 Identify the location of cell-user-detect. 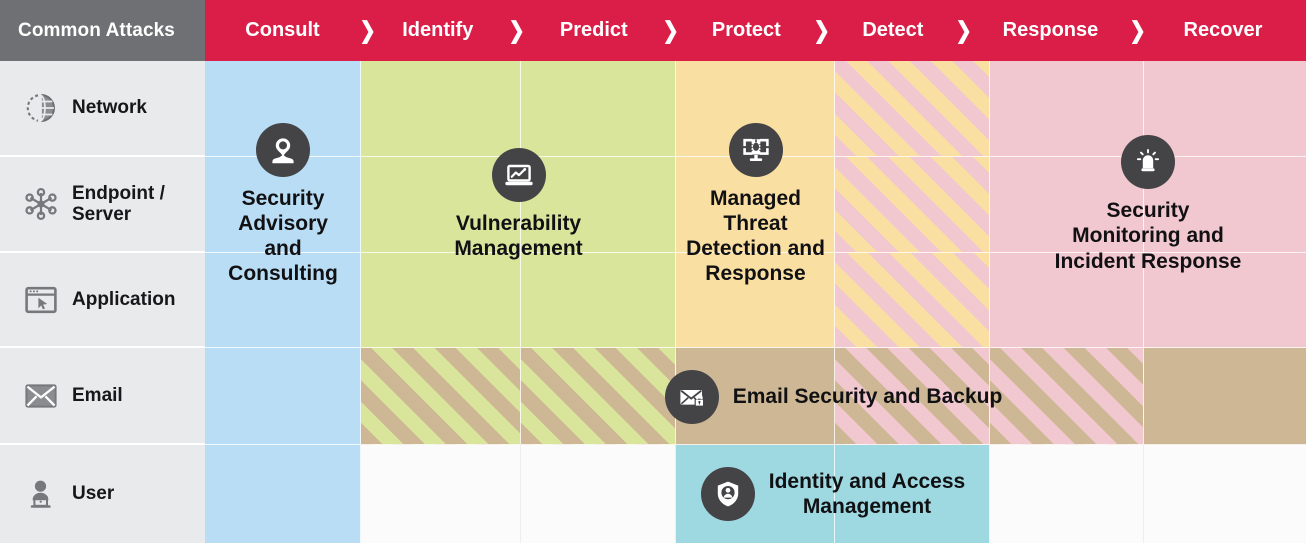
(912, 494).